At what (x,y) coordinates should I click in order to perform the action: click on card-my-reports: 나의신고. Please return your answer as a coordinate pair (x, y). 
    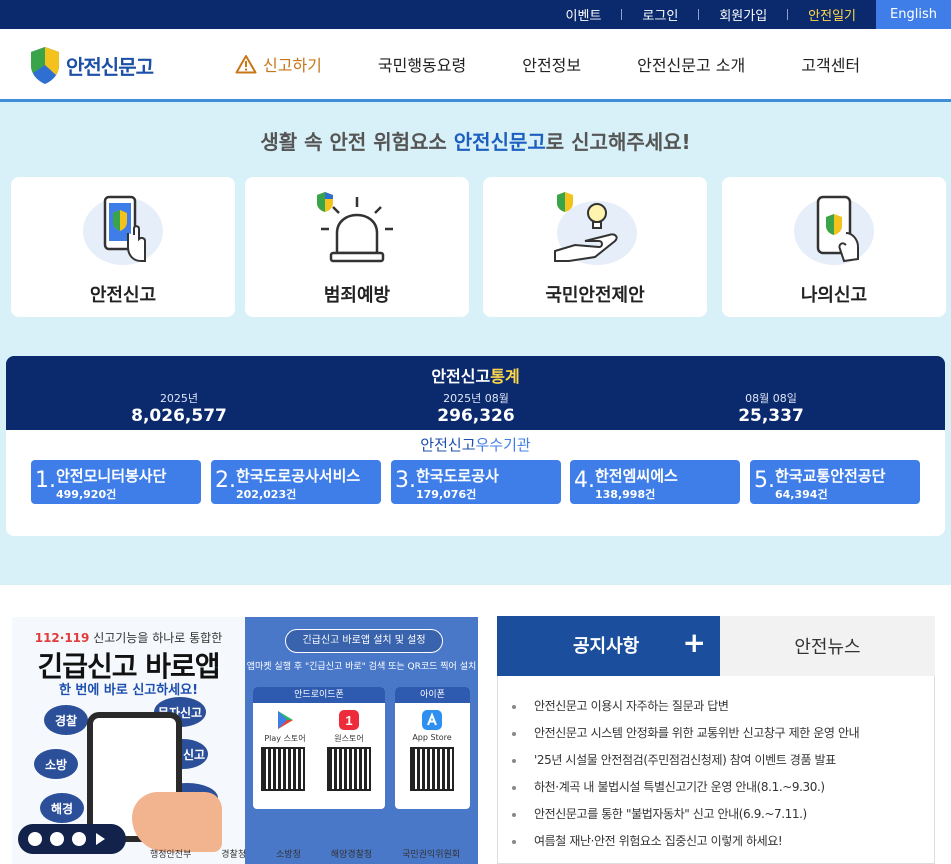
    Looking at the image, I should click on (834, 247).